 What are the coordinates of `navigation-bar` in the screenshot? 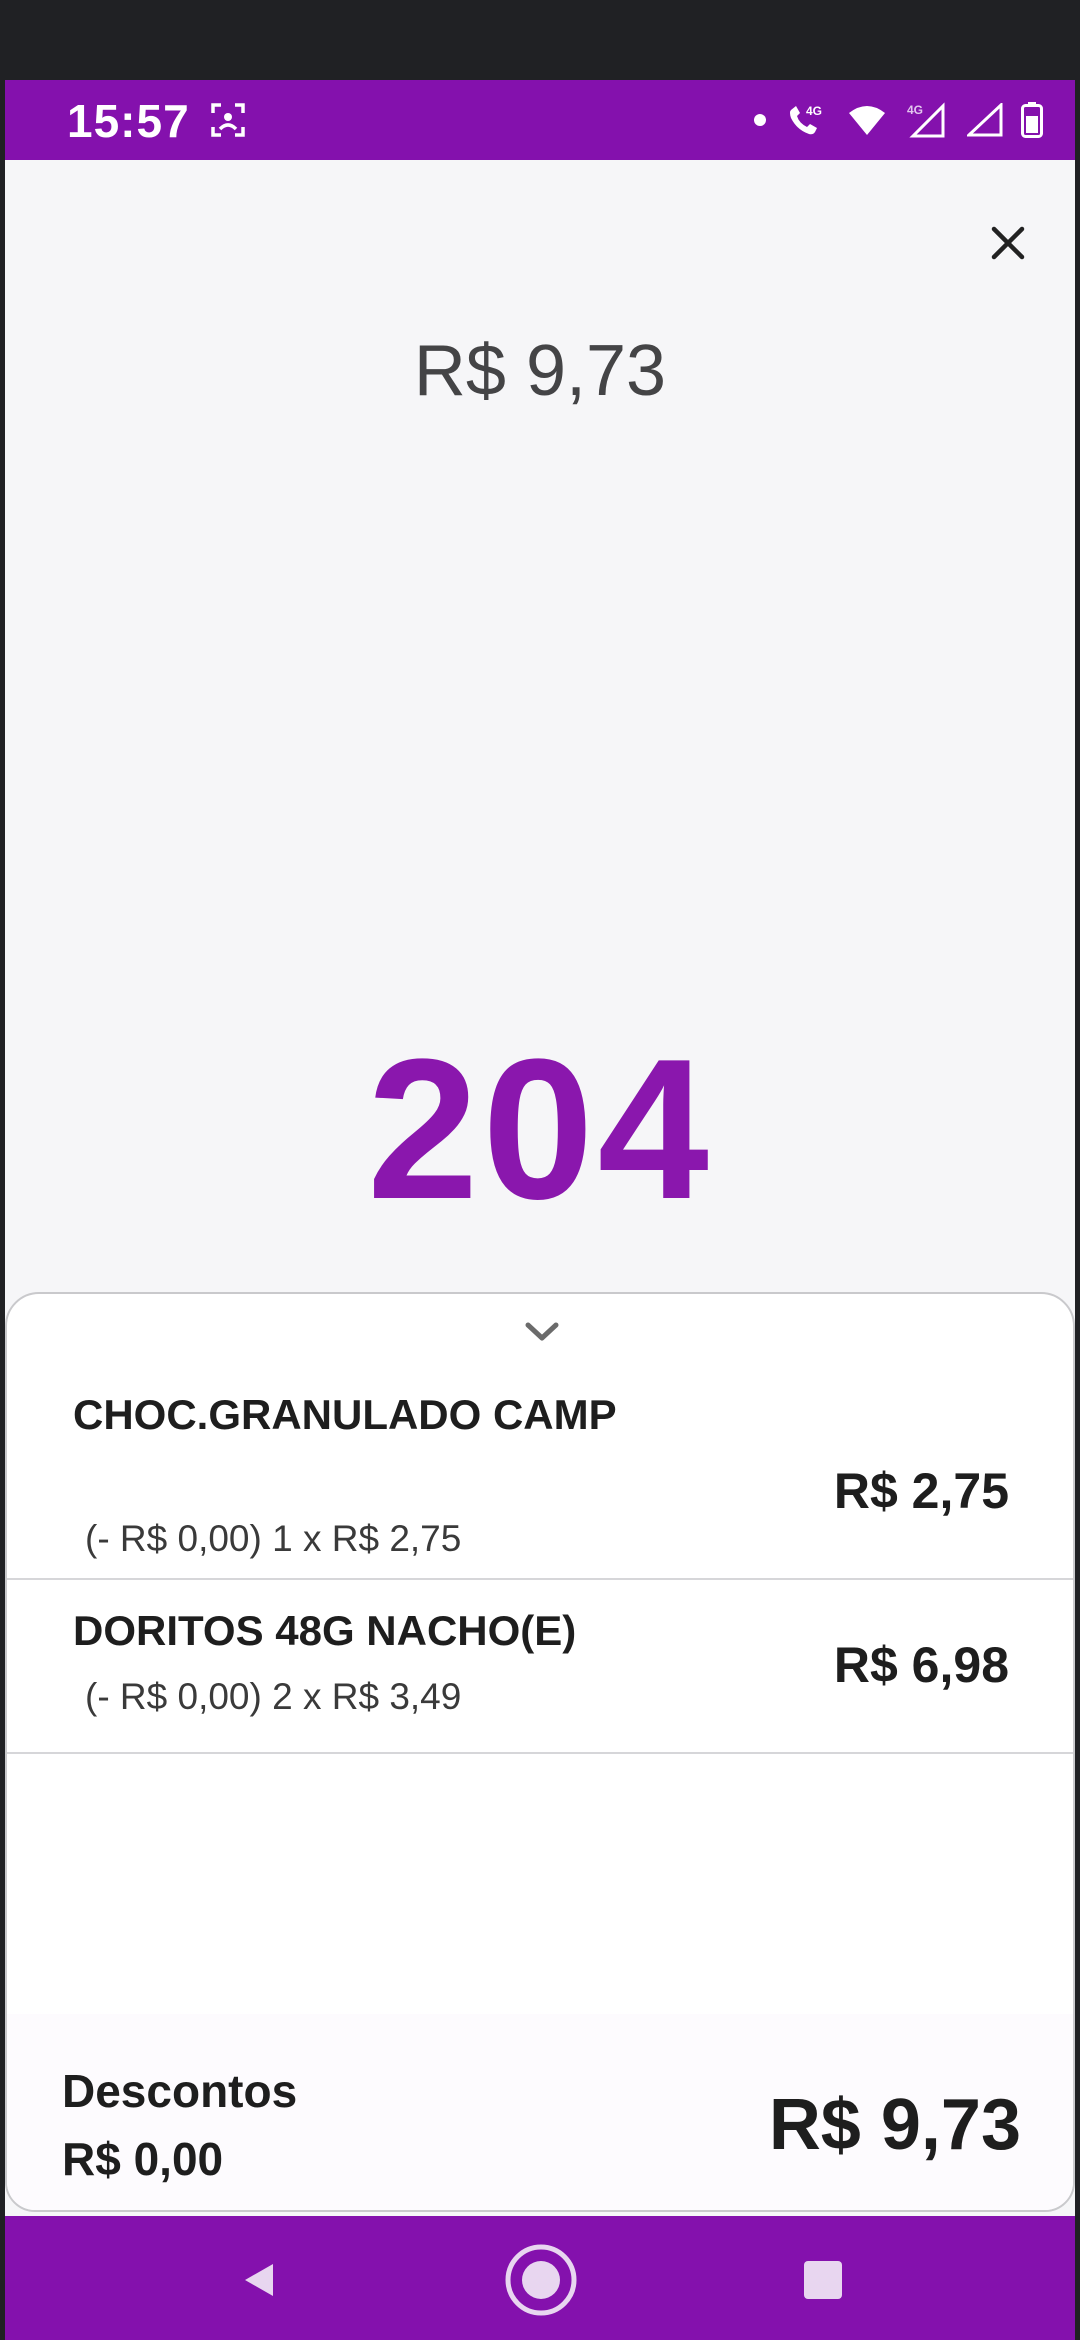 It's located at (540, 2278).